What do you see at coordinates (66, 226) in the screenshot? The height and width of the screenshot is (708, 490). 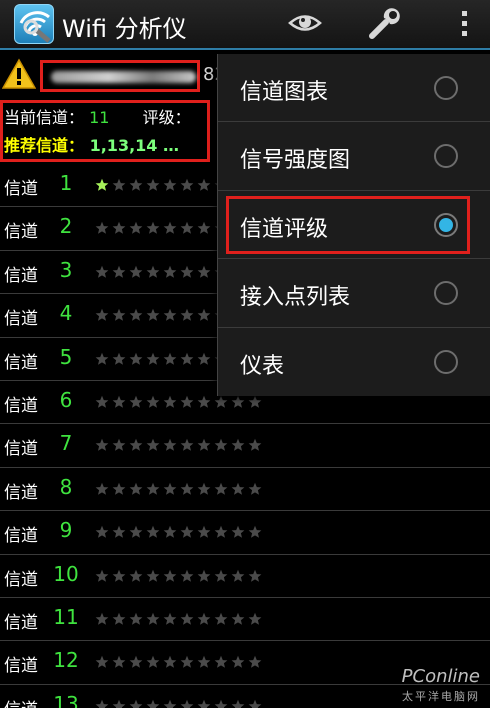 I see `channel-number: 2` at bounding box center [66, 226].